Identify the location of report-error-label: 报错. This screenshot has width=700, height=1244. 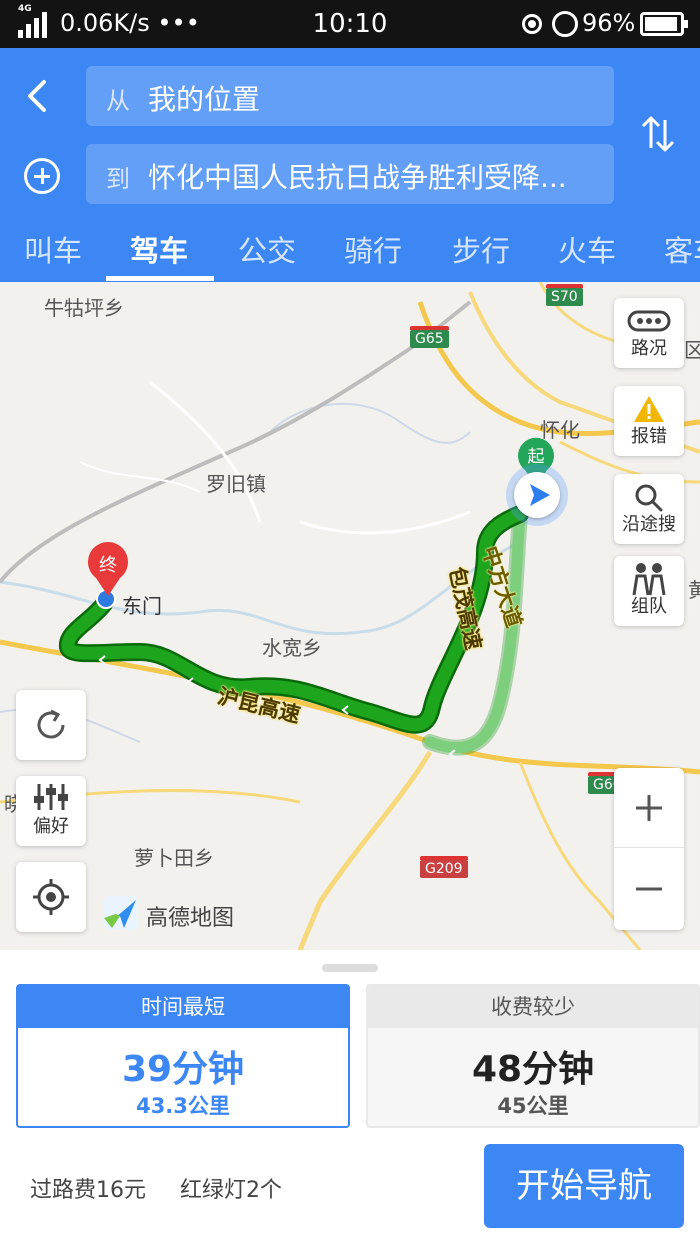
(649, 436).